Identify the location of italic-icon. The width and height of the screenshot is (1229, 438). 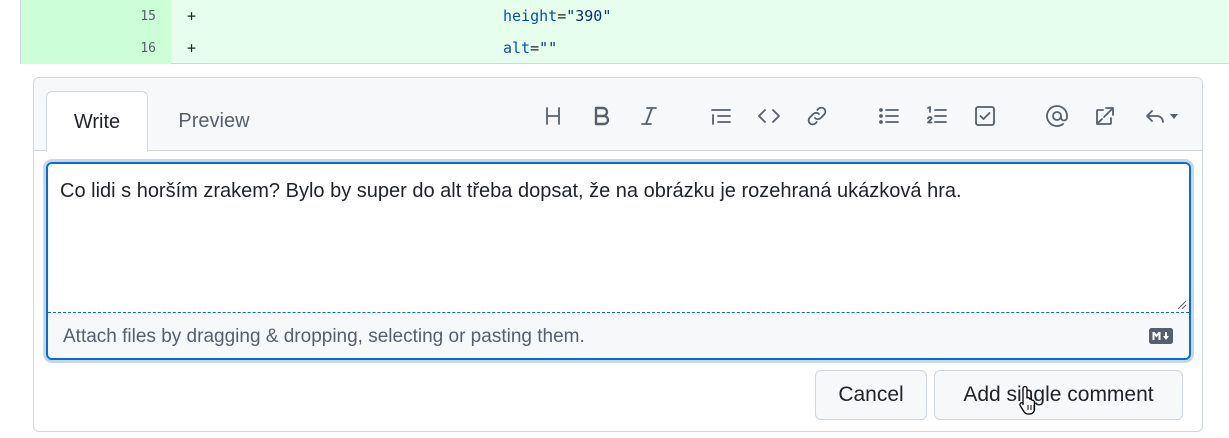
(649, 116).